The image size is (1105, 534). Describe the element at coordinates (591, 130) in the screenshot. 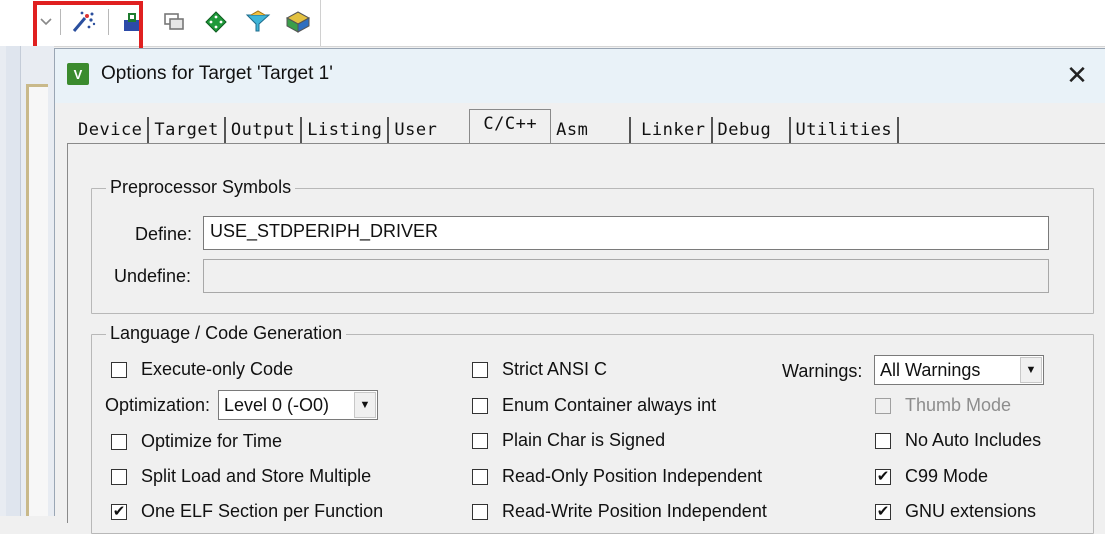

I see `tab-asm: Asm` at that location.